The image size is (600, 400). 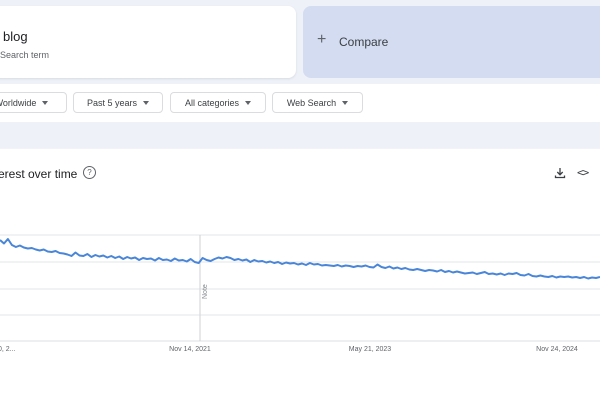 What do you see at coordinates (15, 36) in the screenshot?
I see `search-term-name: blog` at bounding box center [15, 36].